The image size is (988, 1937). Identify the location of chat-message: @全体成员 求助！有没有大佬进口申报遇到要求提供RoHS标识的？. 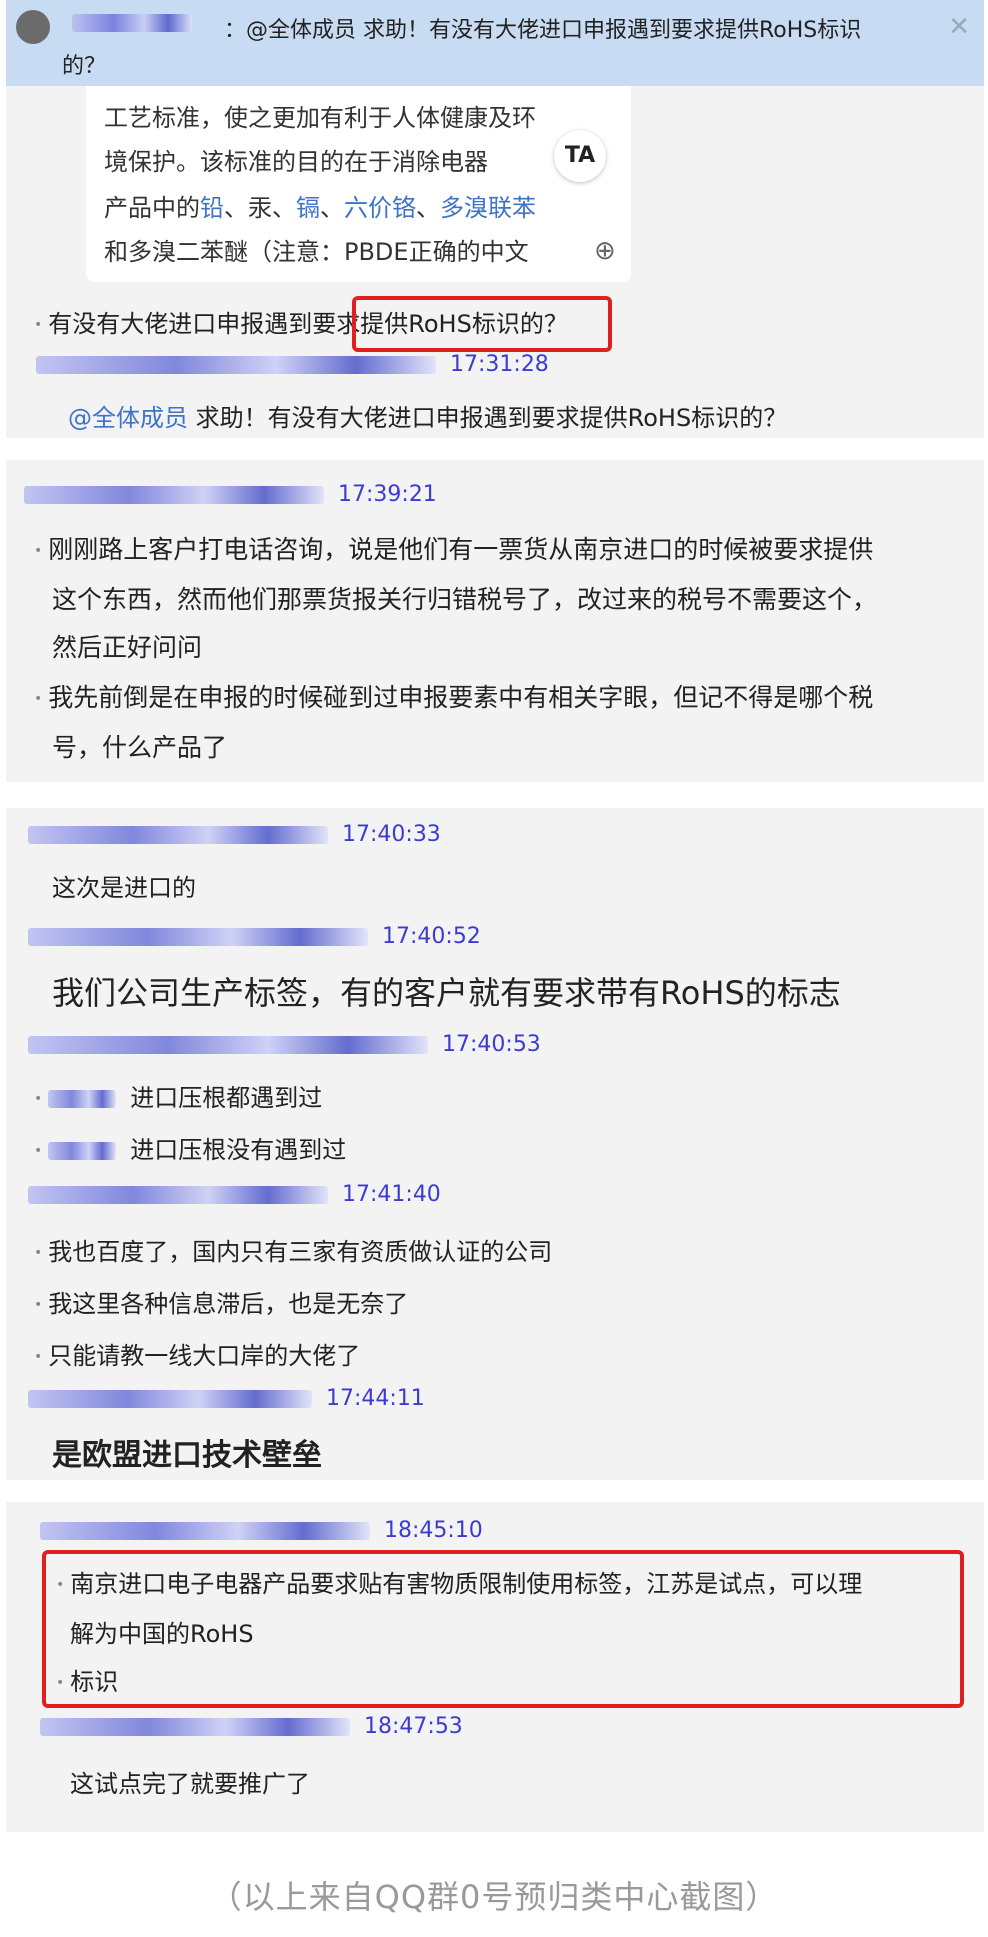
(427, 415).